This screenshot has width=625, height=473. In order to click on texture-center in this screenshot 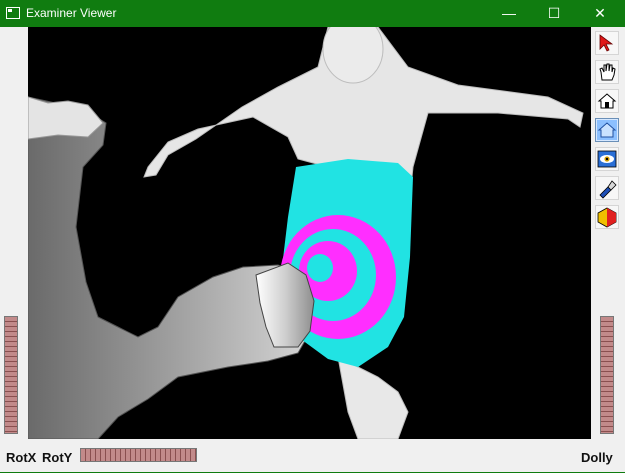, I will do `click(320, 268)`.